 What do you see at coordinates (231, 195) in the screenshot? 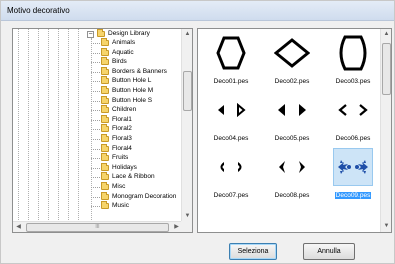
I see `design-item-name: Deco07.pes` at bounding box center [231, 195].